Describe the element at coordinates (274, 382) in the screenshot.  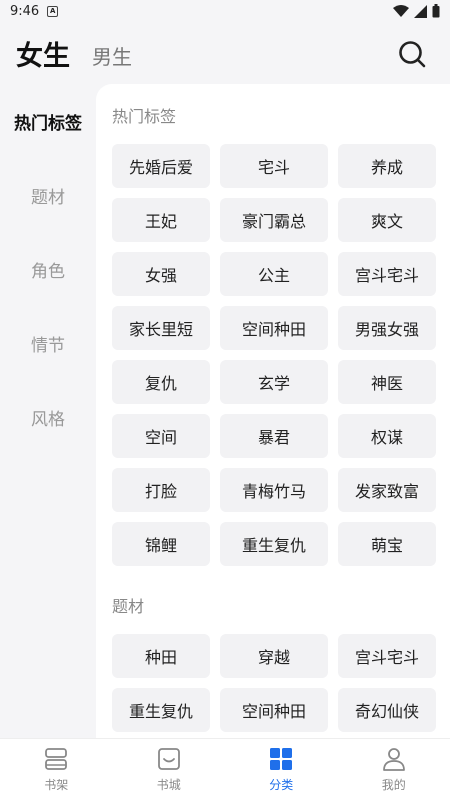
I see `tag-button: 玄学` at that location.